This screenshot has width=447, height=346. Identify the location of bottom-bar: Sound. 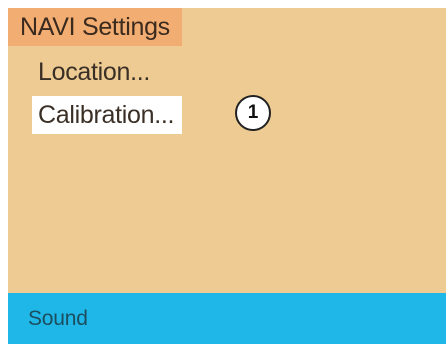
(227, 318).